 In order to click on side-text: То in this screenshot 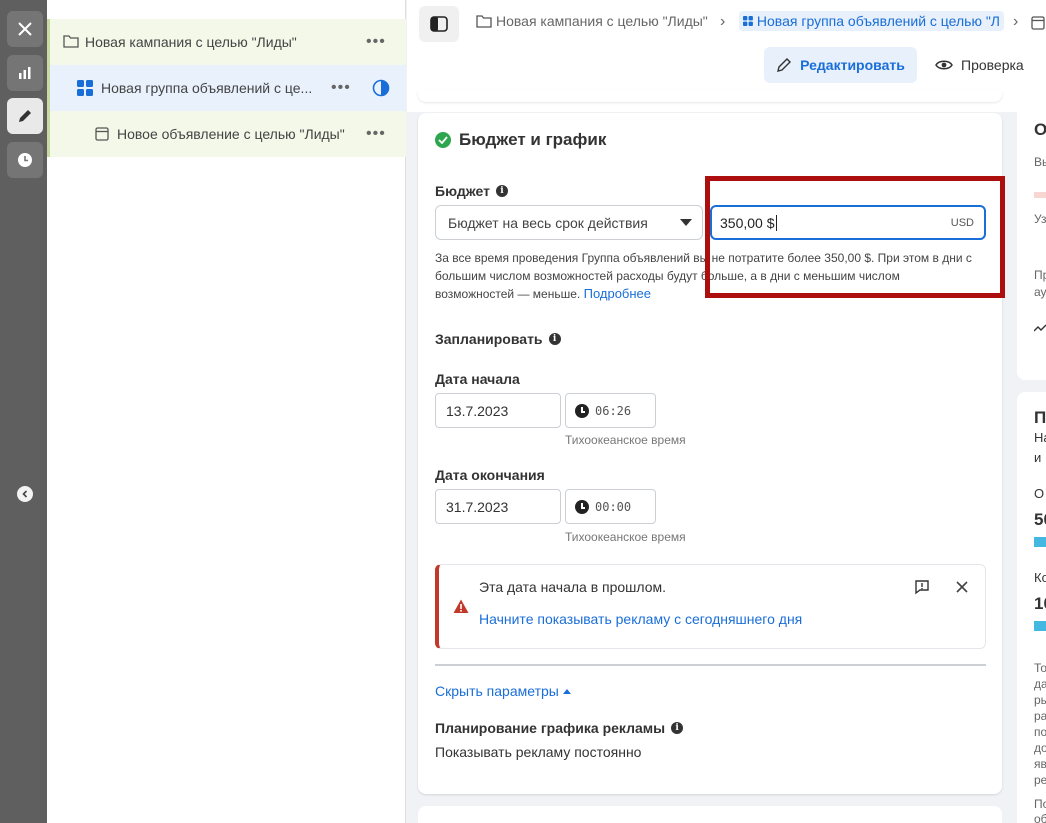, I will do `click(1040, 668)`.